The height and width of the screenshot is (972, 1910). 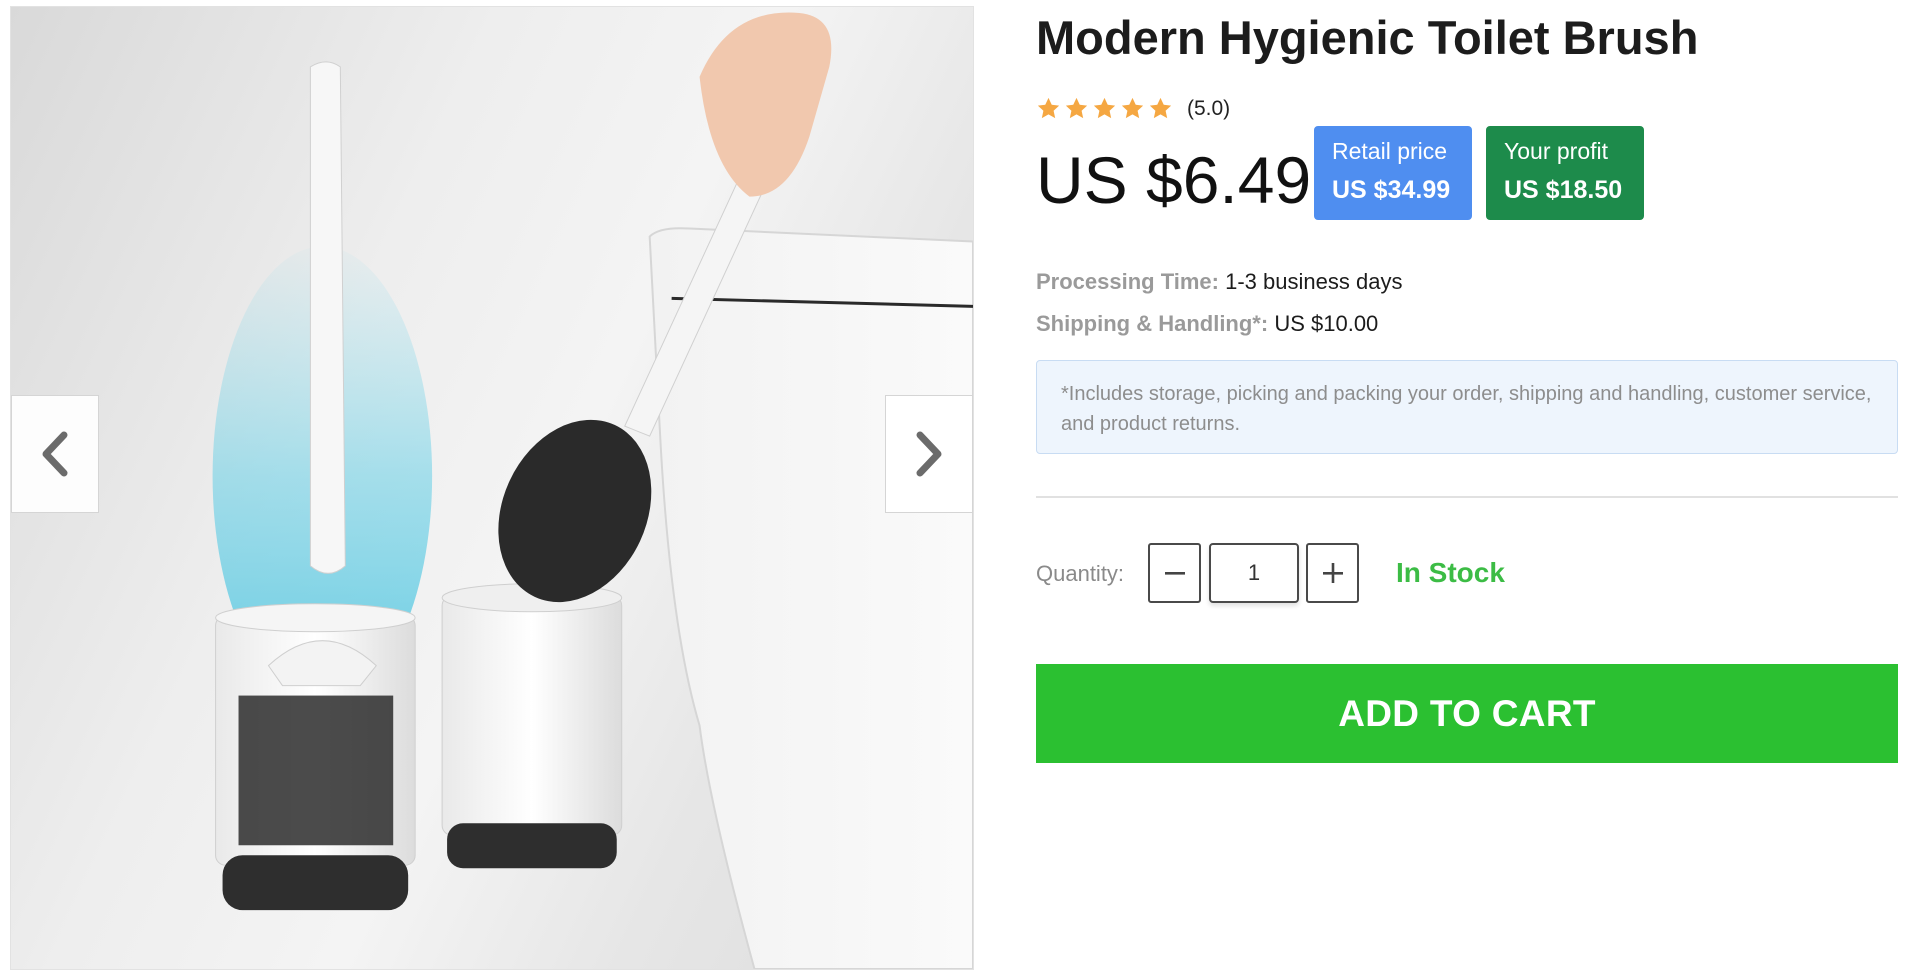 What do you see at coordinates (1080, 573) in the screenshot?
I see `quantity-label: Quantity:` at bounding box center [1080, 573].